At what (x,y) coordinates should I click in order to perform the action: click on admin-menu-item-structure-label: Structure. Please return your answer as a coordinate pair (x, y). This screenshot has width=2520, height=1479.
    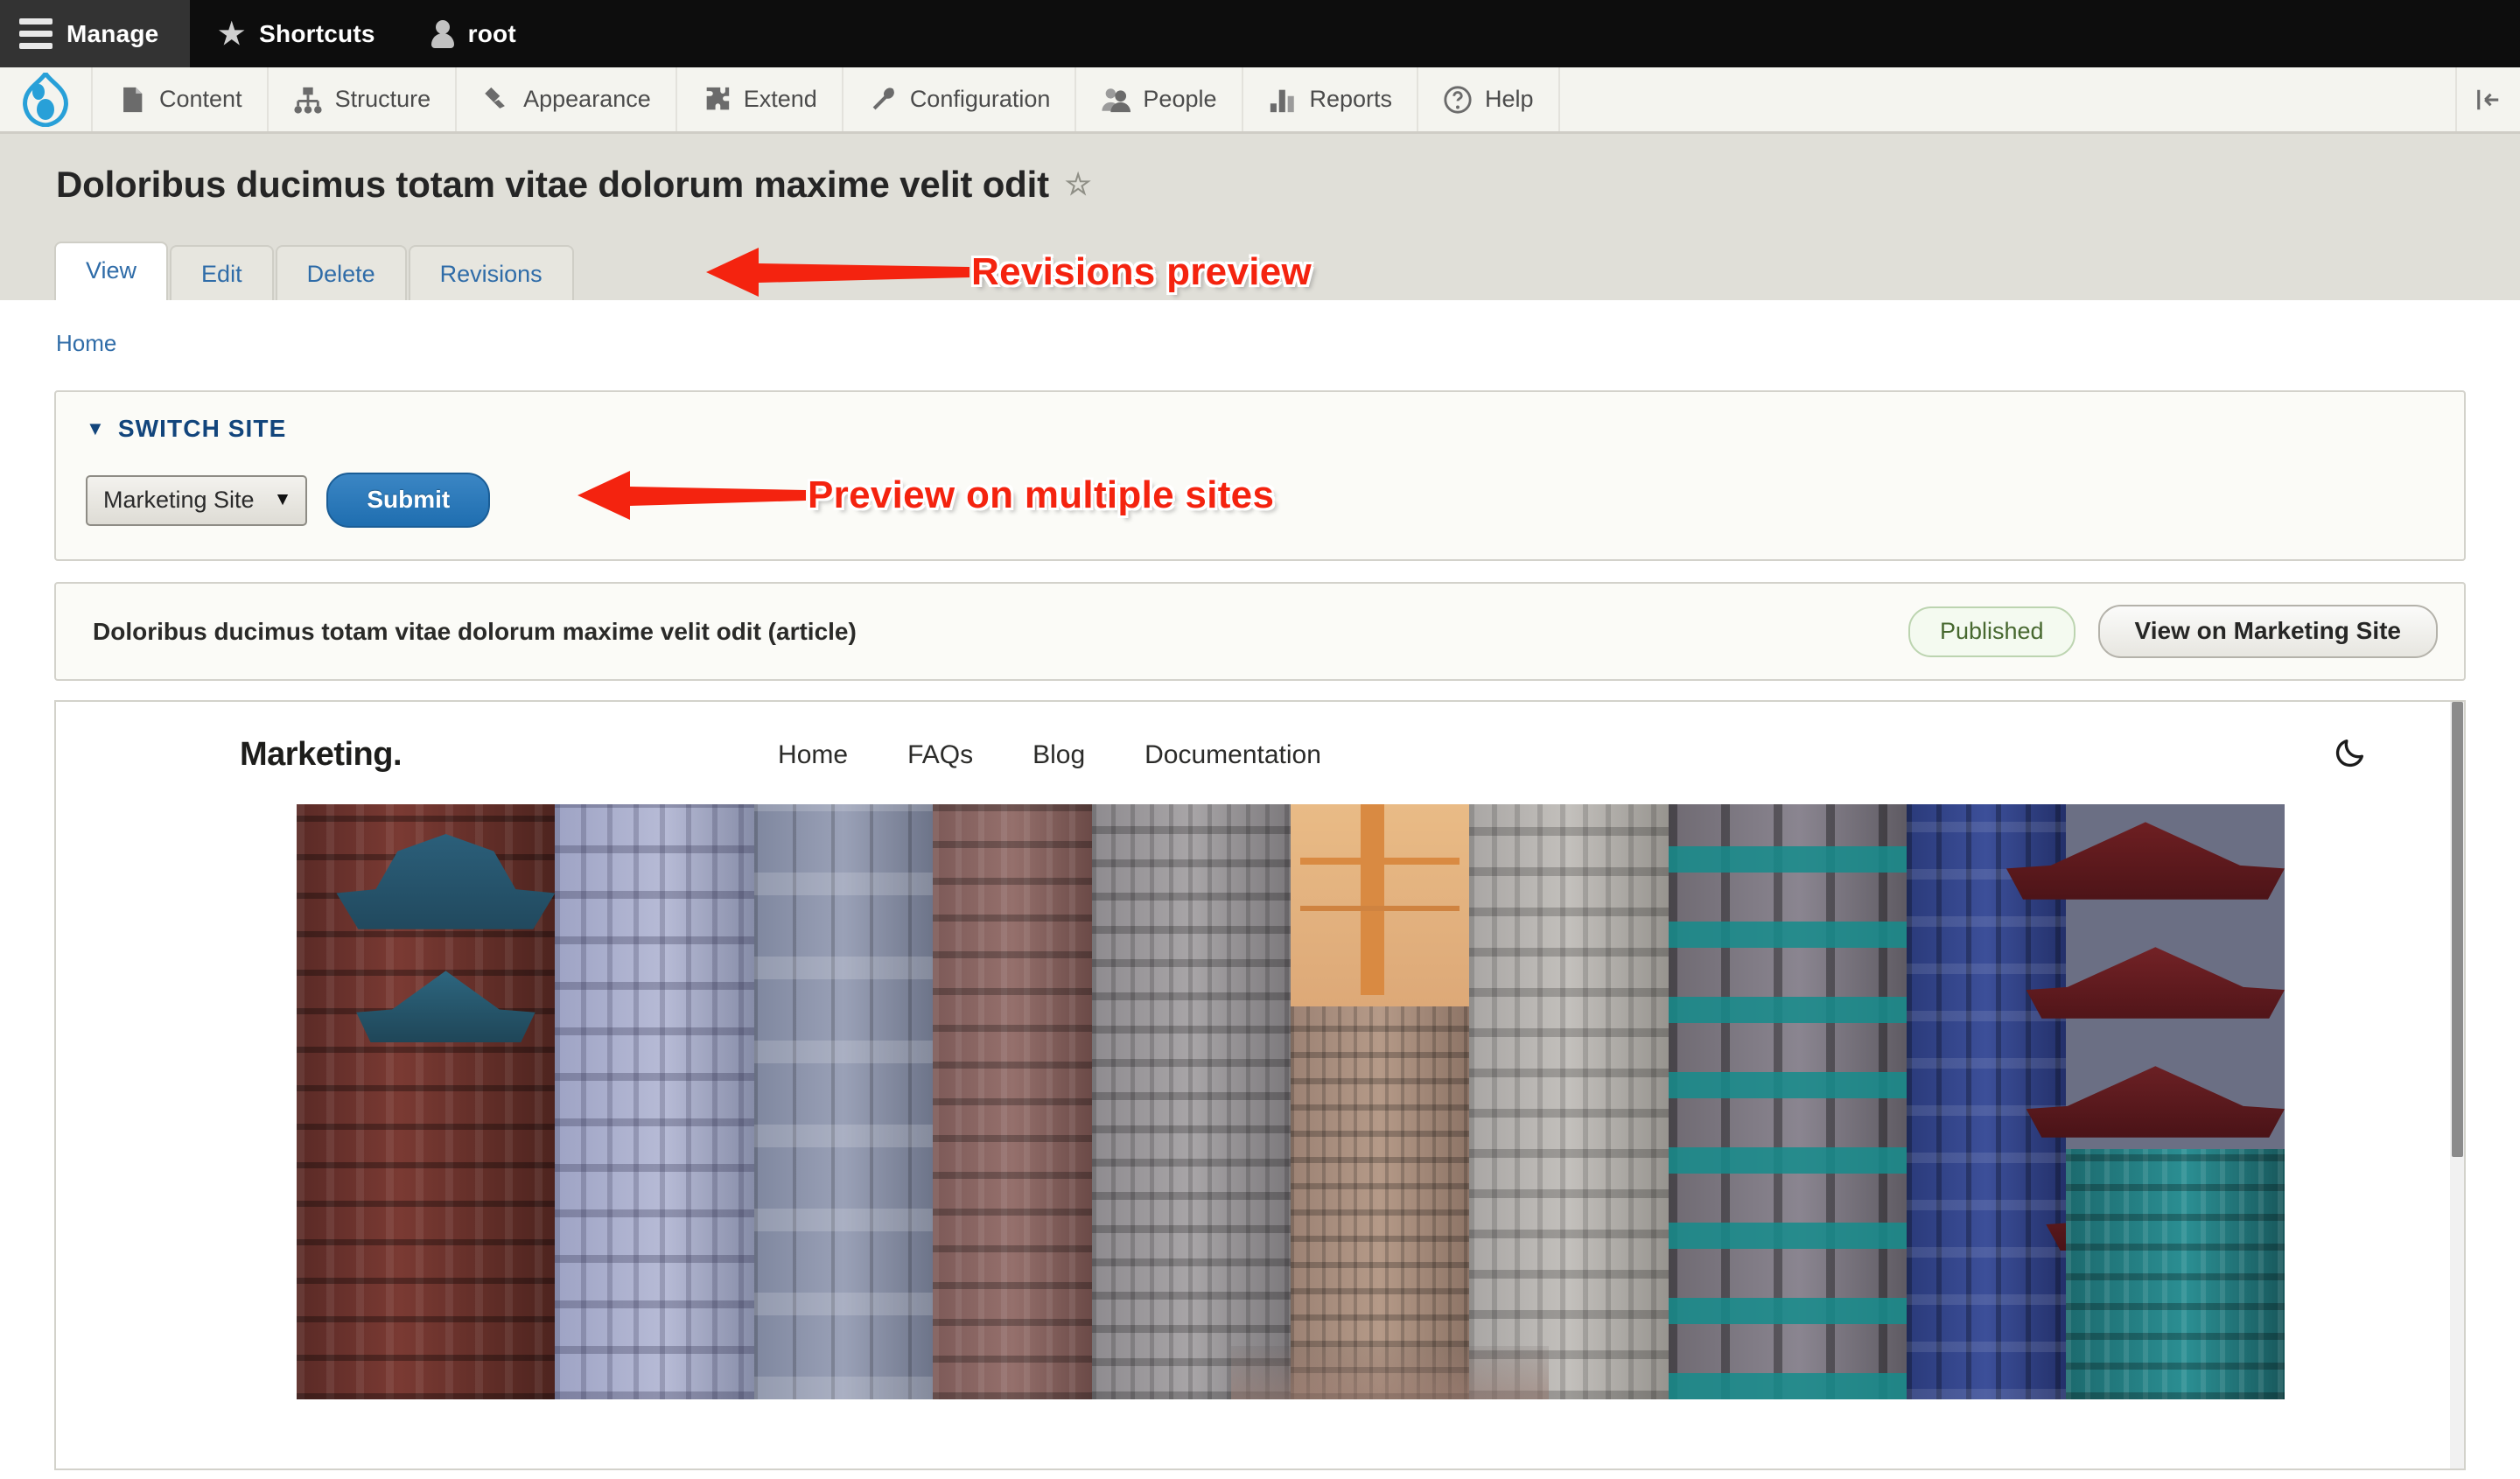
    Looking at the image, I should click on (382, 99).